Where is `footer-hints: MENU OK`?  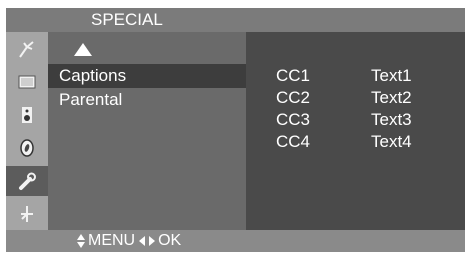 footer-hints: MENU OK is located at coordinates (128, 241).